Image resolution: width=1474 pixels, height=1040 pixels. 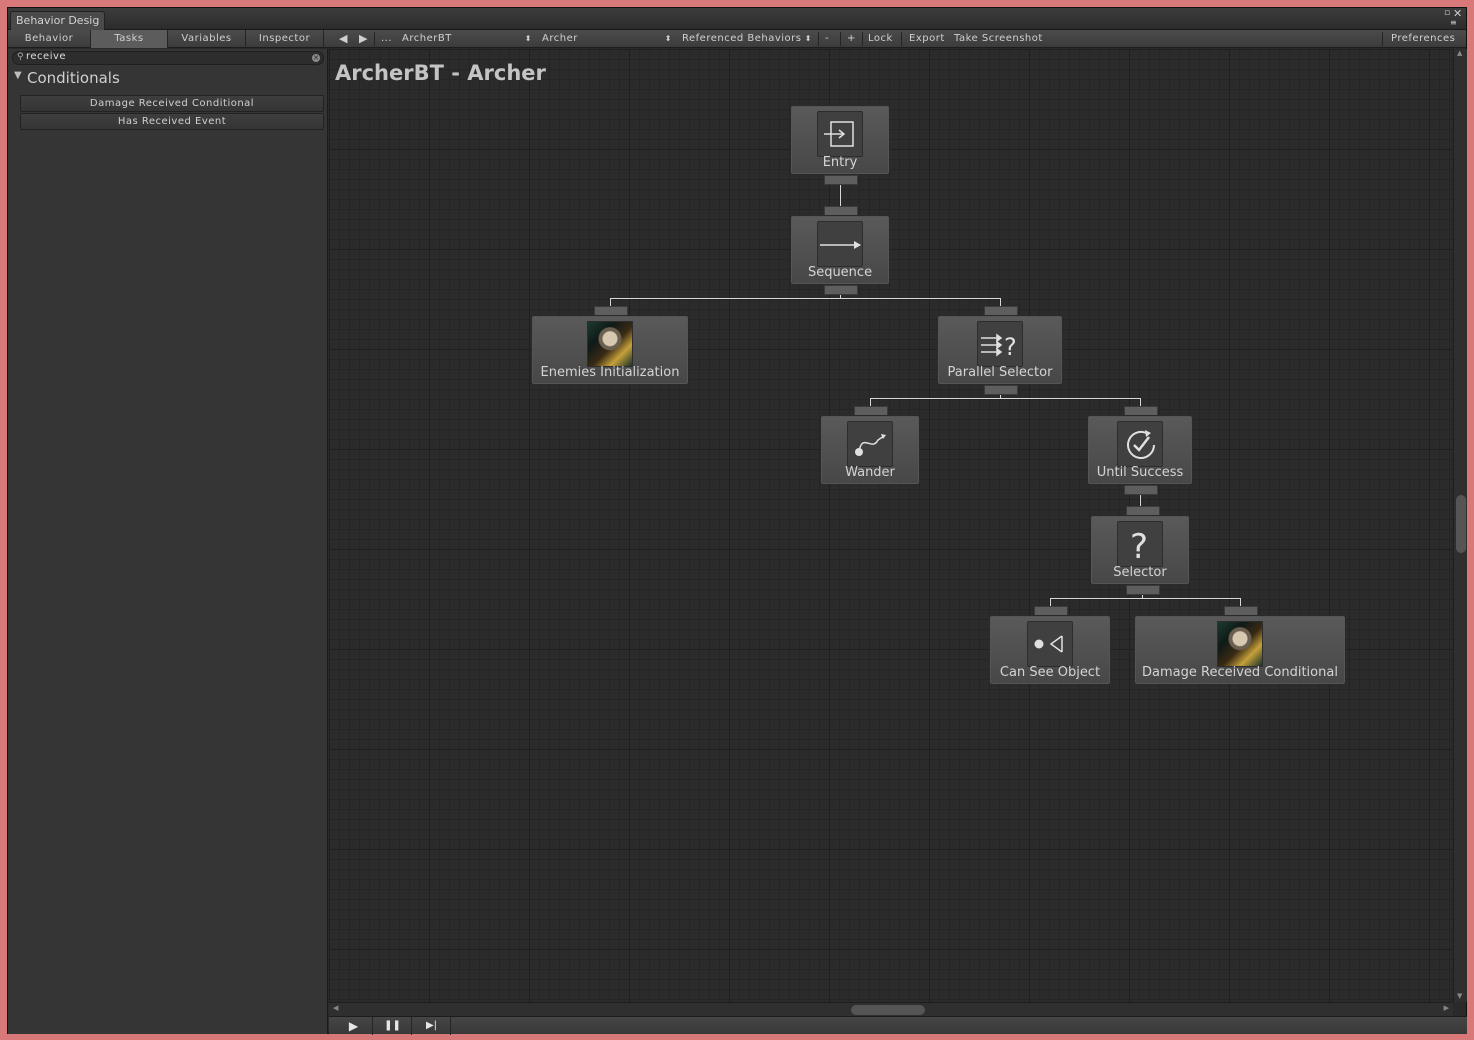 I want to click on preferences-button: Preferences, so click(x=1423, y=39).